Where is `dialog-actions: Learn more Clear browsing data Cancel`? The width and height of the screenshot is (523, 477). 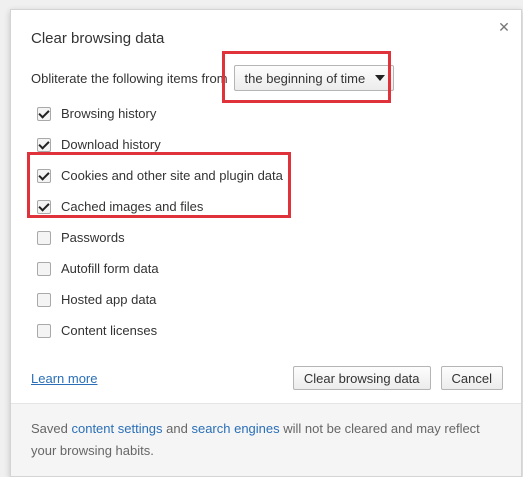 dialog-actions: Learn more Clear browsing data Cancel is located at coordinates (267, 378).